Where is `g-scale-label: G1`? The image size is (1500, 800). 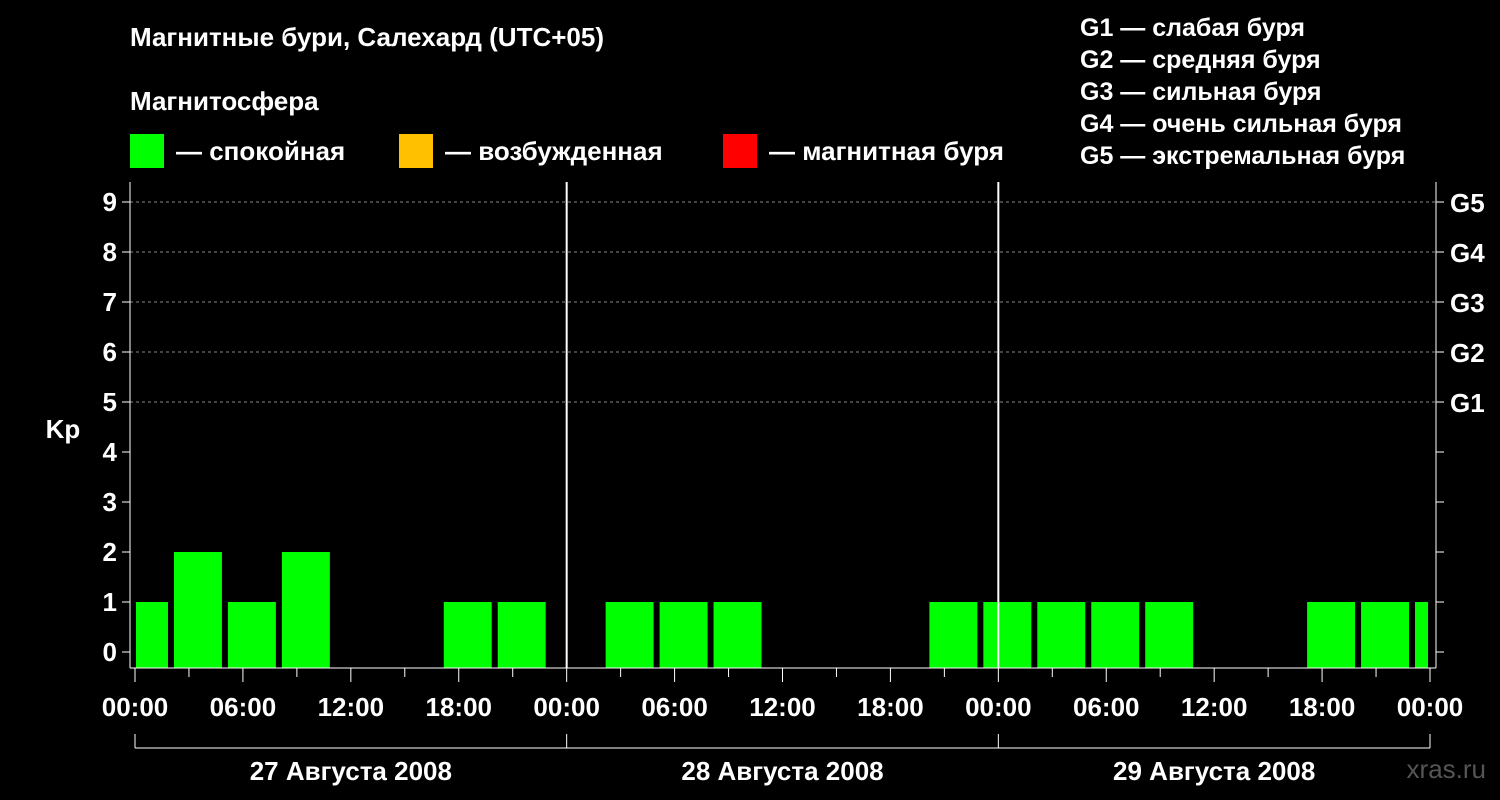 g-scale-label: G1 is located at coordinates (1467, 403).